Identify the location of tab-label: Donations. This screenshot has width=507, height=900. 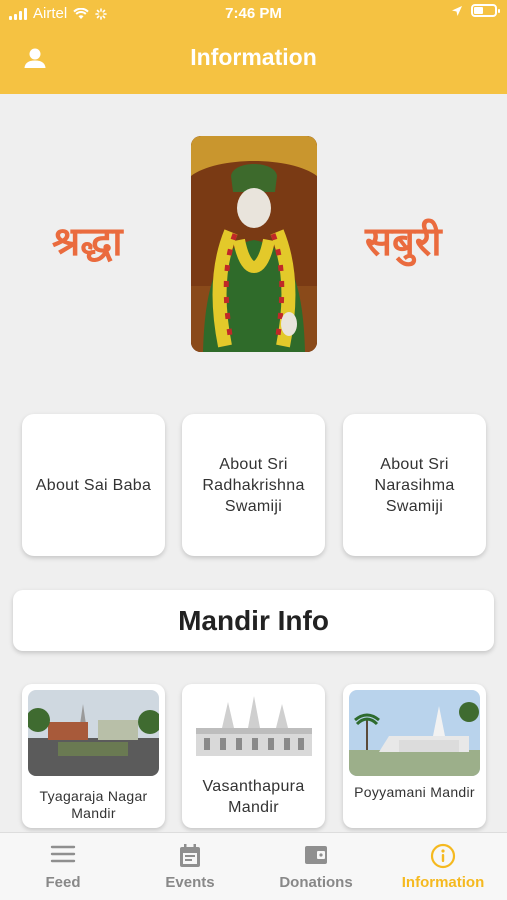
(316, 882).